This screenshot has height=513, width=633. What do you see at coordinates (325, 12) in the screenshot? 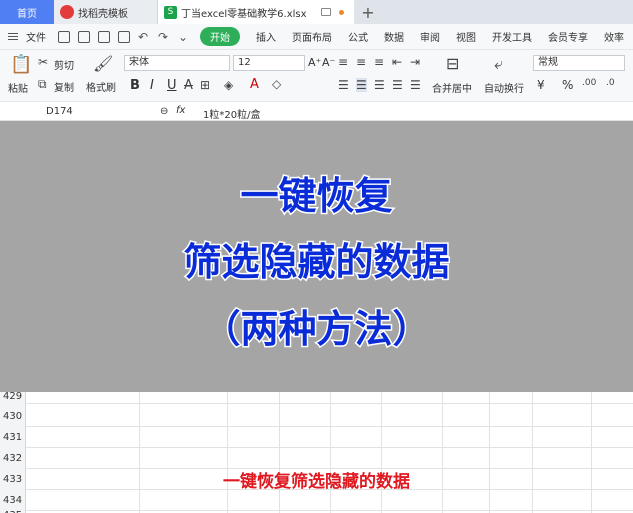
I see `monitor-icon` at bounding box center [325, 12].